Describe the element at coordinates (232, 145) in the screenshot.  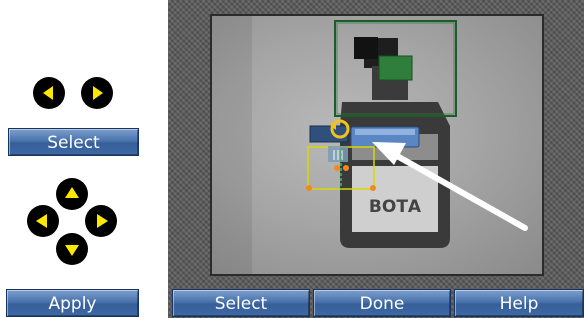
I see `photo-shadow` at that location.